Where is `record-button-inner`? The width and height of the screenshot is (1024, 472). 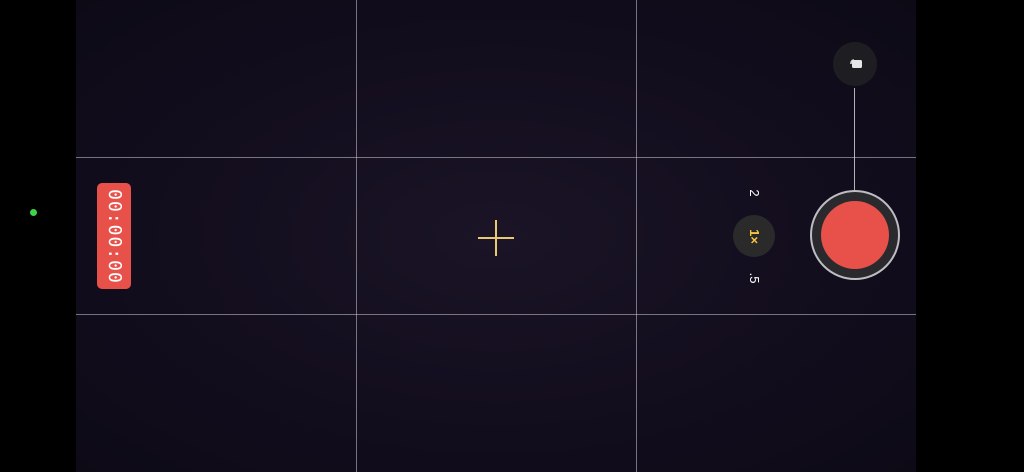 record-button-inner is located at coordinates (855, 235).